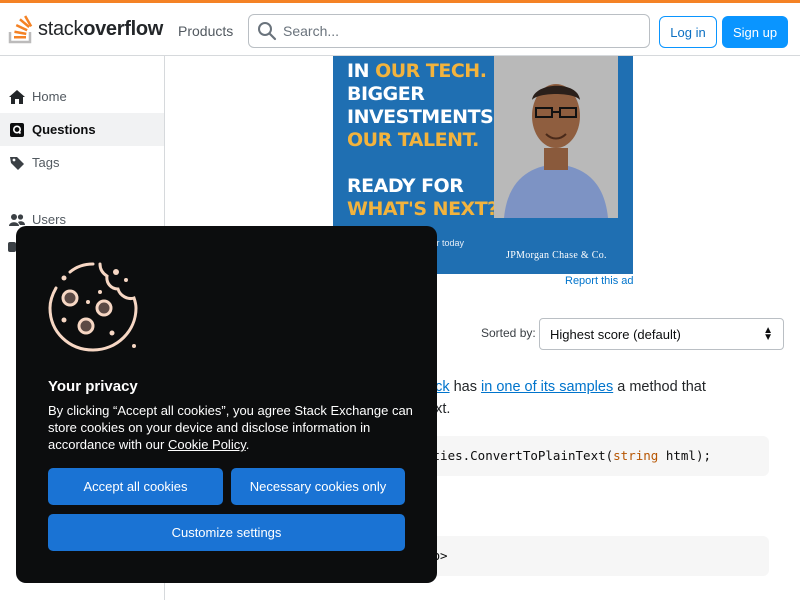 Image resolution: width=800 pixels, height=600 pixels. Describe the element at coordinates (135, 486) in the screenshot. I see `accept-all-cookies-button: Accept all cookies` at that location.